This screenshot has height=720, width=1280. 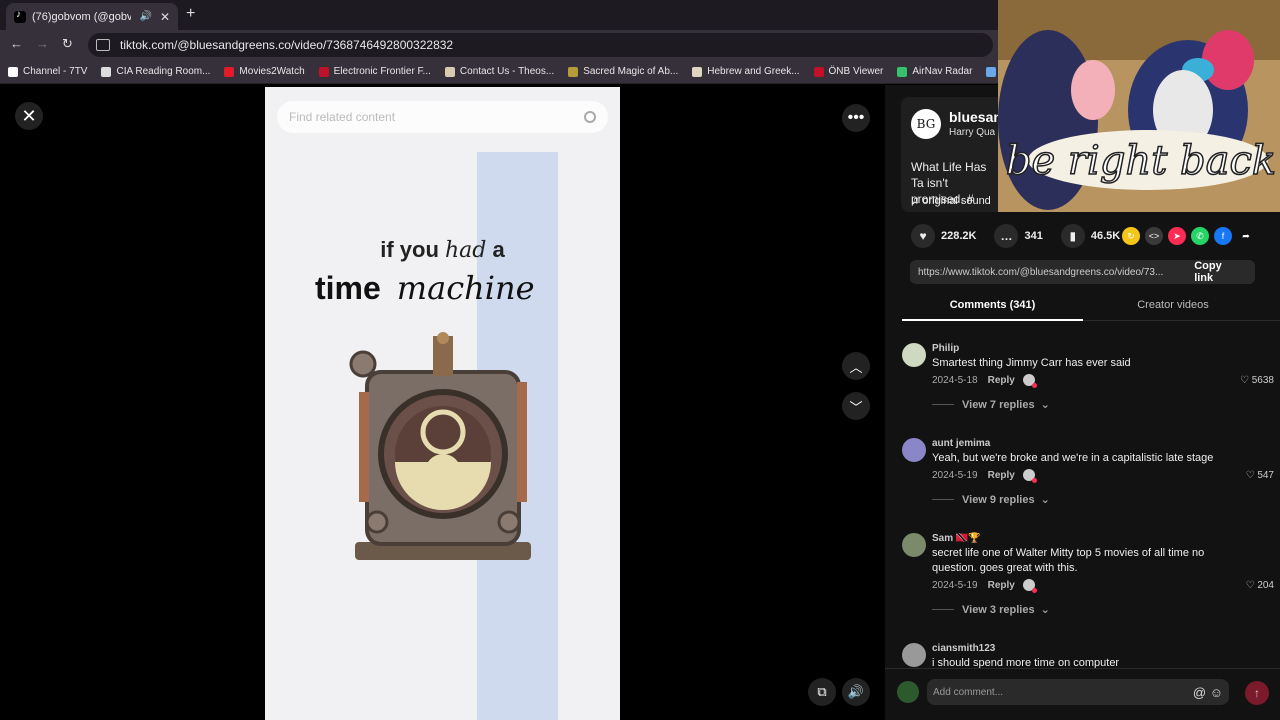 What do you see at coordinates (984, 586) in the screenshot?
I see `comment-meta: 2024-5-19 Reply` at bounding box center [984, 586].